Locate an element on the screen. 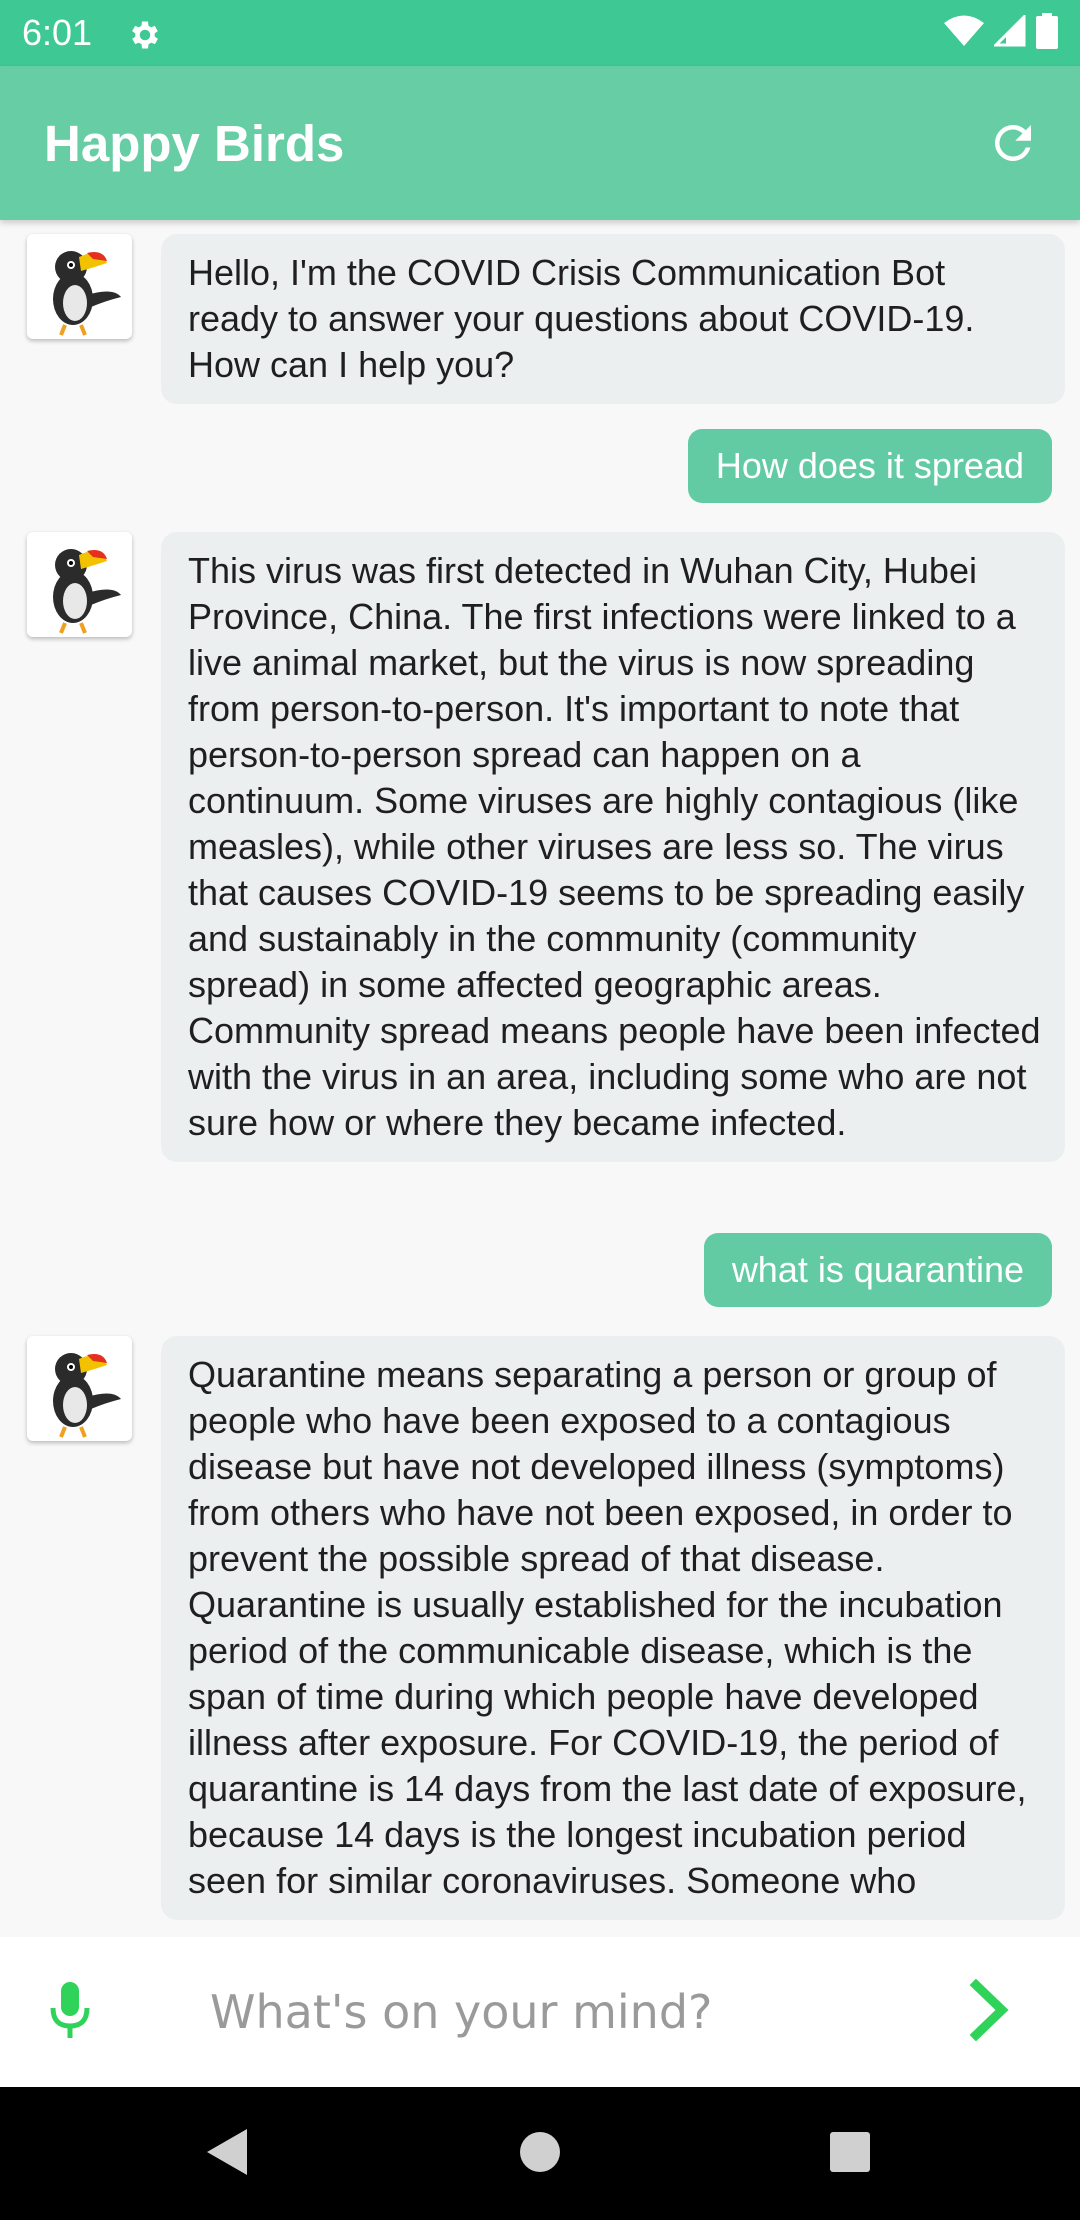 This screenshot has height=2220, width=1080. nav-home-button is located at coordinates (540, 2154).